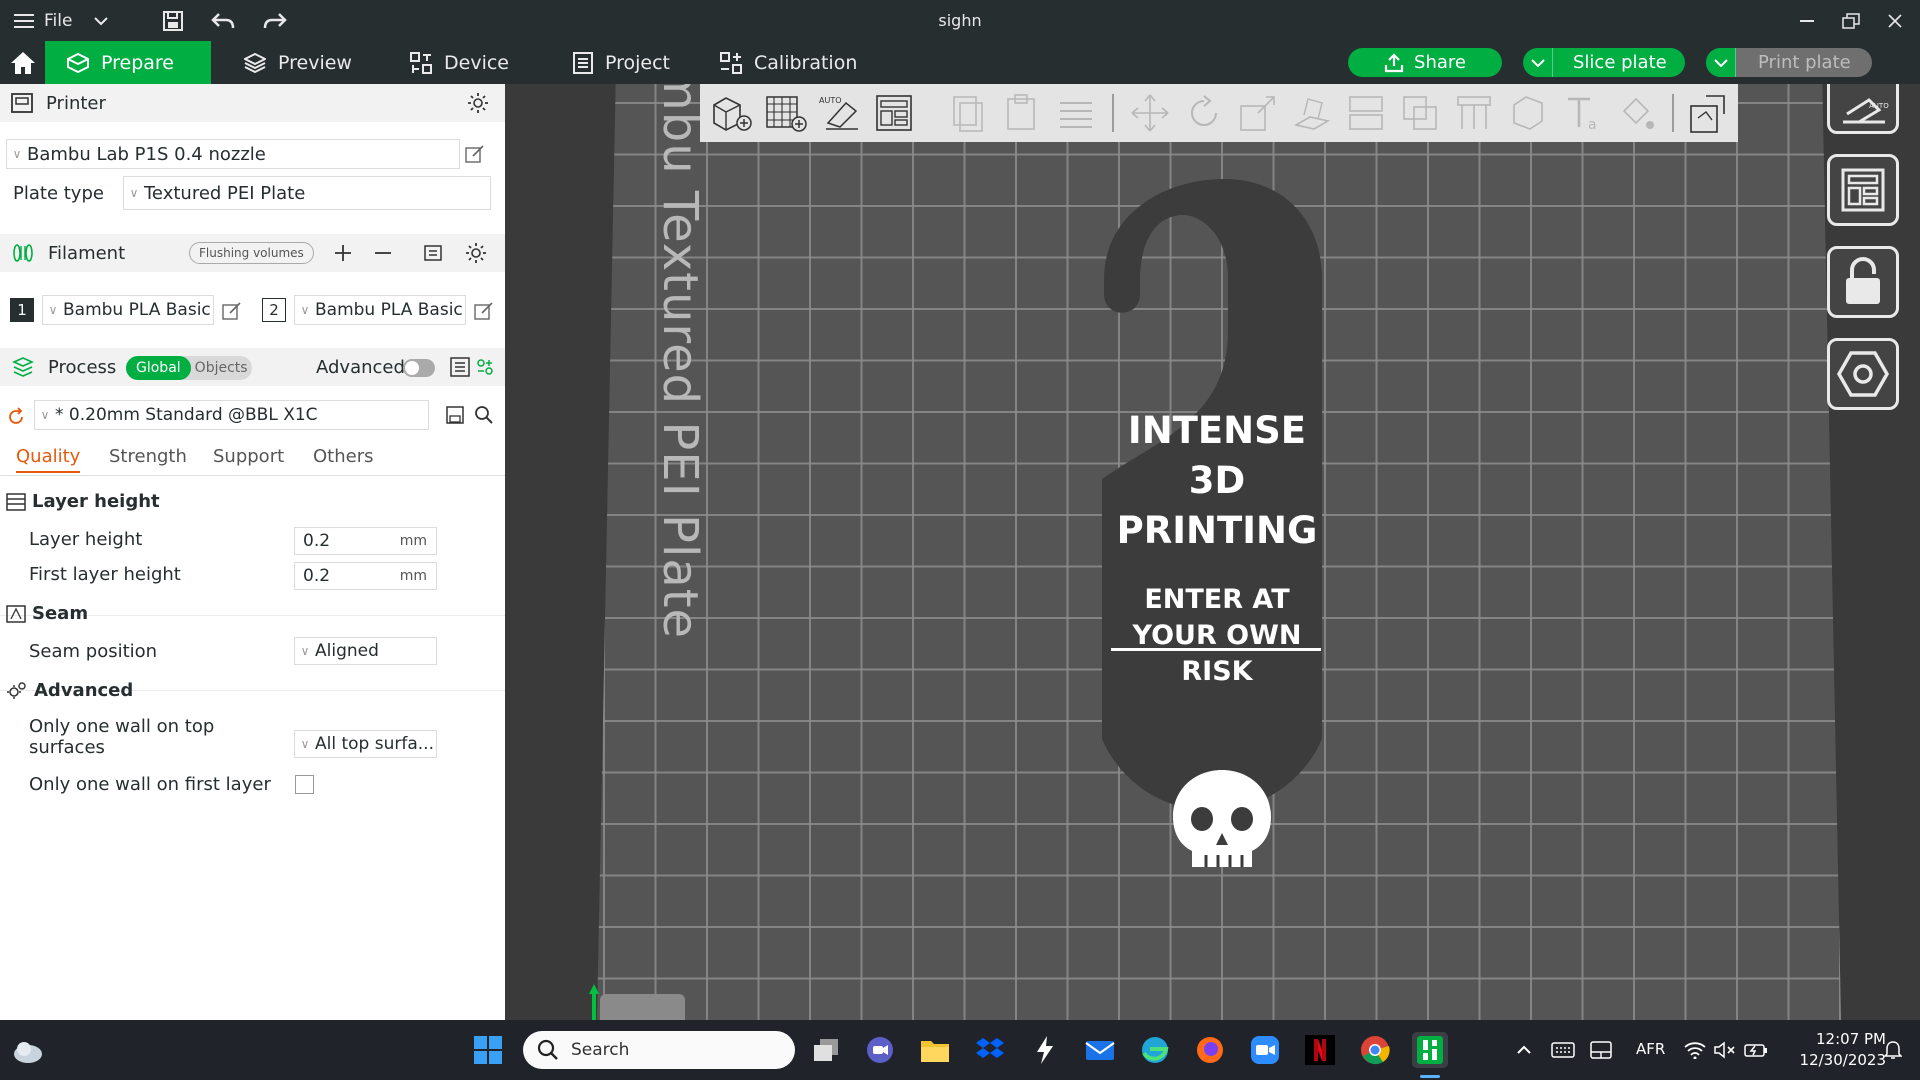  What do you see at coordinates (476, 253) in the screenshot?
I see `filament-settings-gear-icon` at bounding box center [476, 253].